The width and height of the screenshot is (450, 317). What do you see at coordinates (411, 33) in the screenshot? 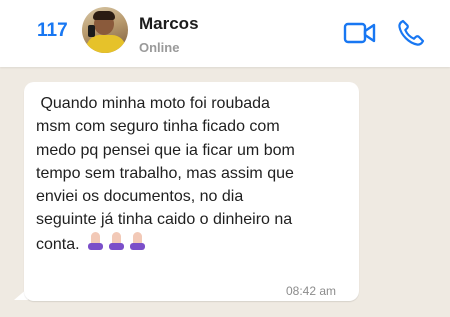
I see `phone-call-icon` at bounding box center [411, 33].